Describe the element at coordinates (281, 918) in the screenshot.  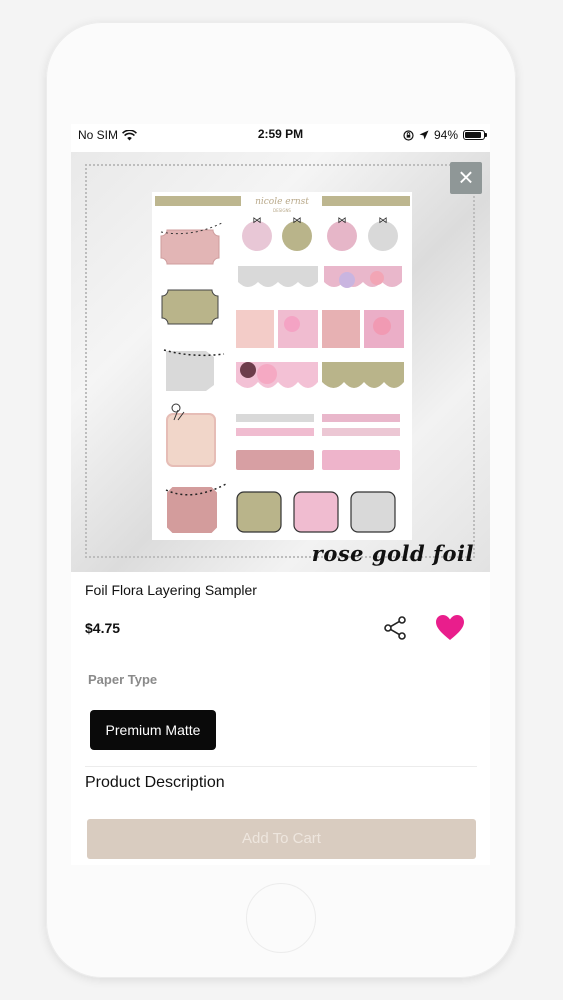
I see `home-button` at that location.